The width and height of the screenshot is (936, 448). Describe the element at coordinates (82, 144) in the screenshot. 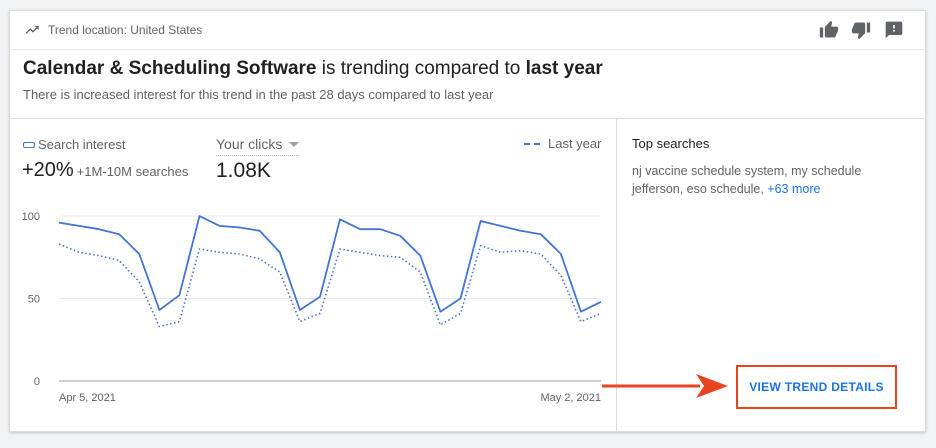

I see `search-interest-label: Search interest` at that location.